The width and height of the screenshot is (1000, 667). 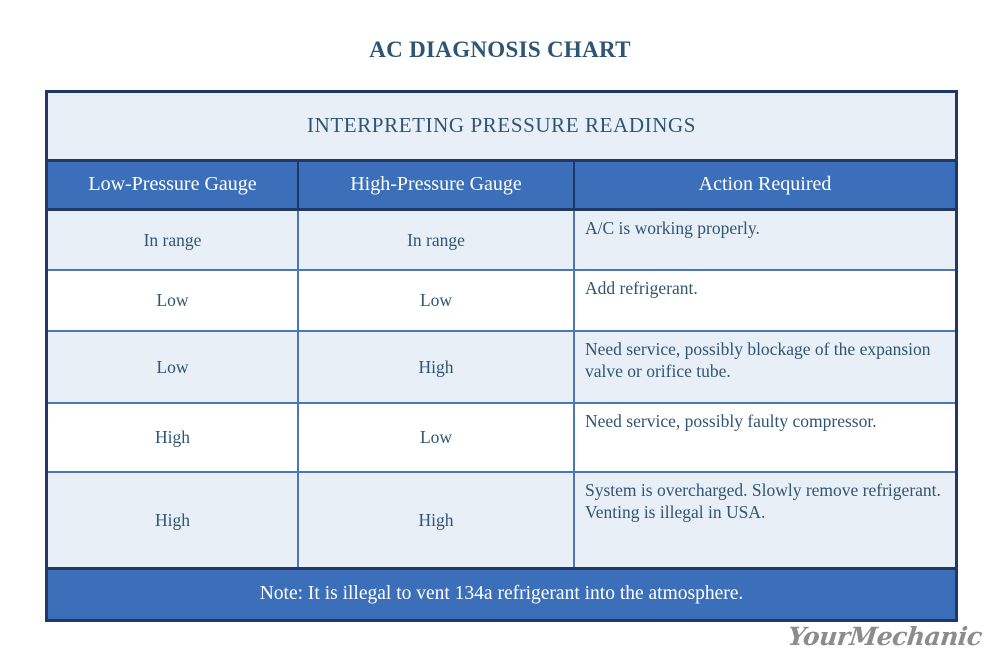 I want to click on cell-action-required: Add refrigerant., so click(x=765, y=301).